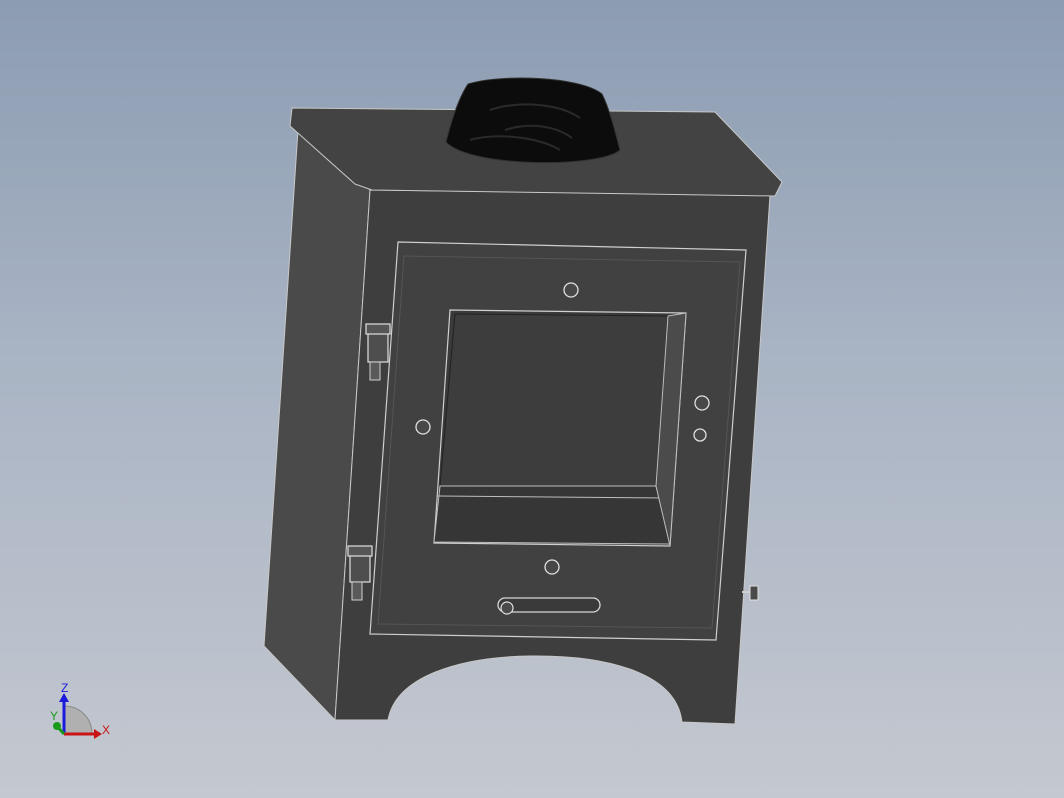 This screenshot has height=798, width=1064. I want to click on z-axis-label: Z, so click(64, 688).